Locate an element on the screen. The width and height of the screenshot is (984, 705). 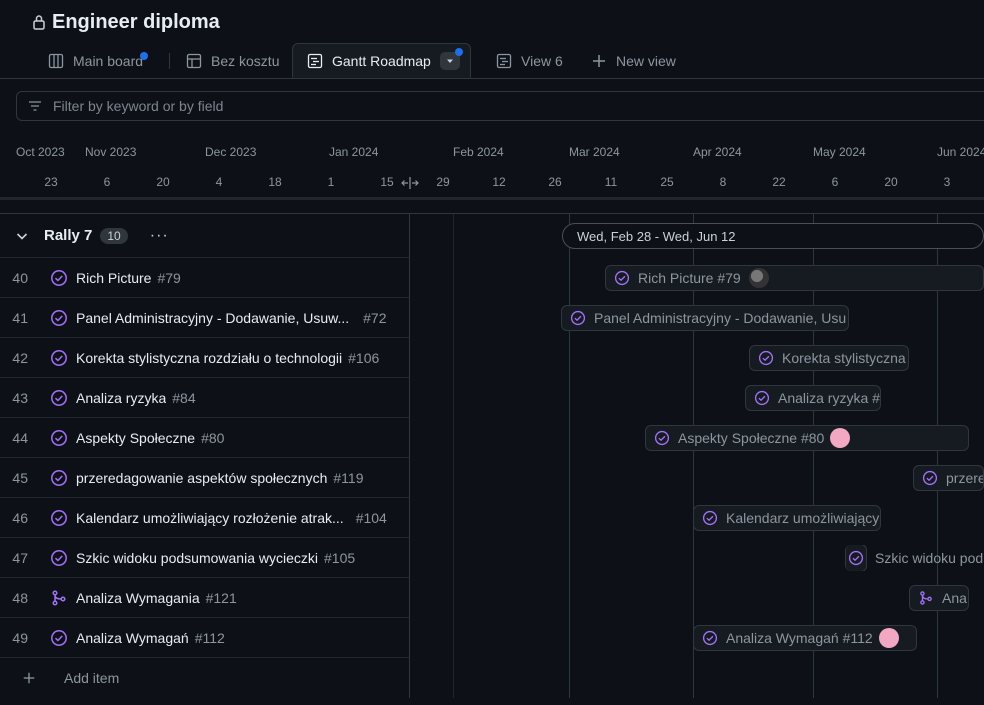
project-header: Engineer diploma is located at coordinates (126, 22).